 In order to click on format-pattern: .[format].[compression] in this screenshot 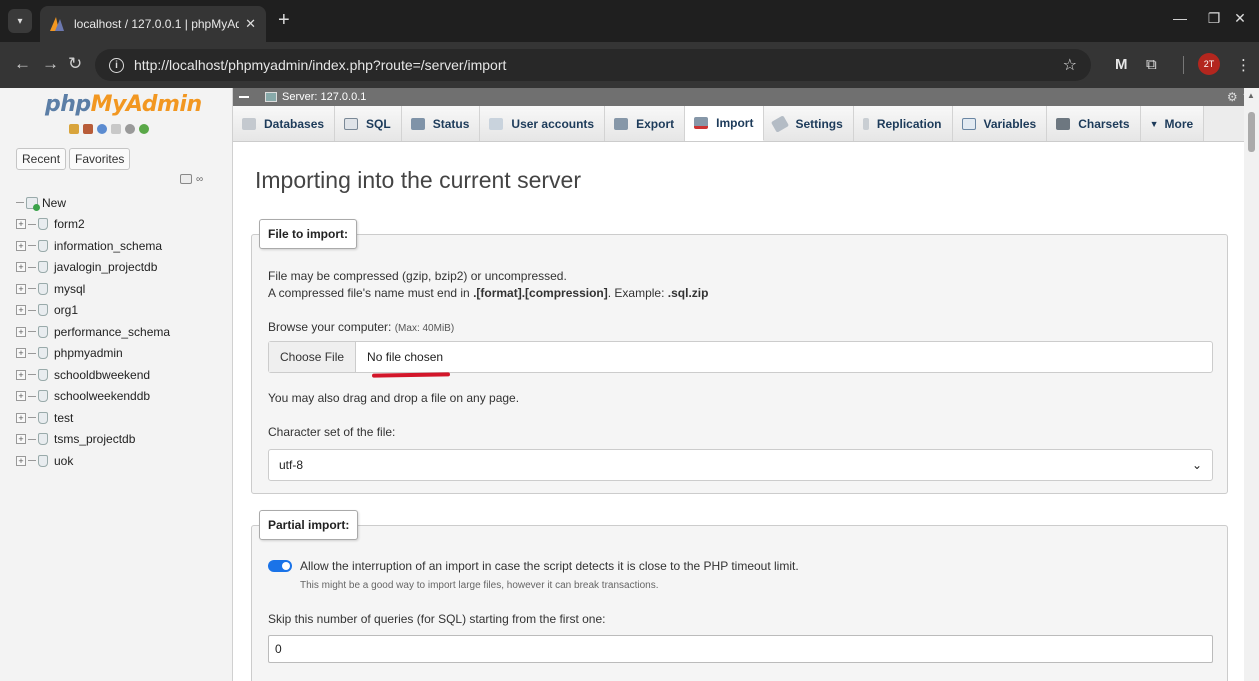, I will do `click(540, 293)`.